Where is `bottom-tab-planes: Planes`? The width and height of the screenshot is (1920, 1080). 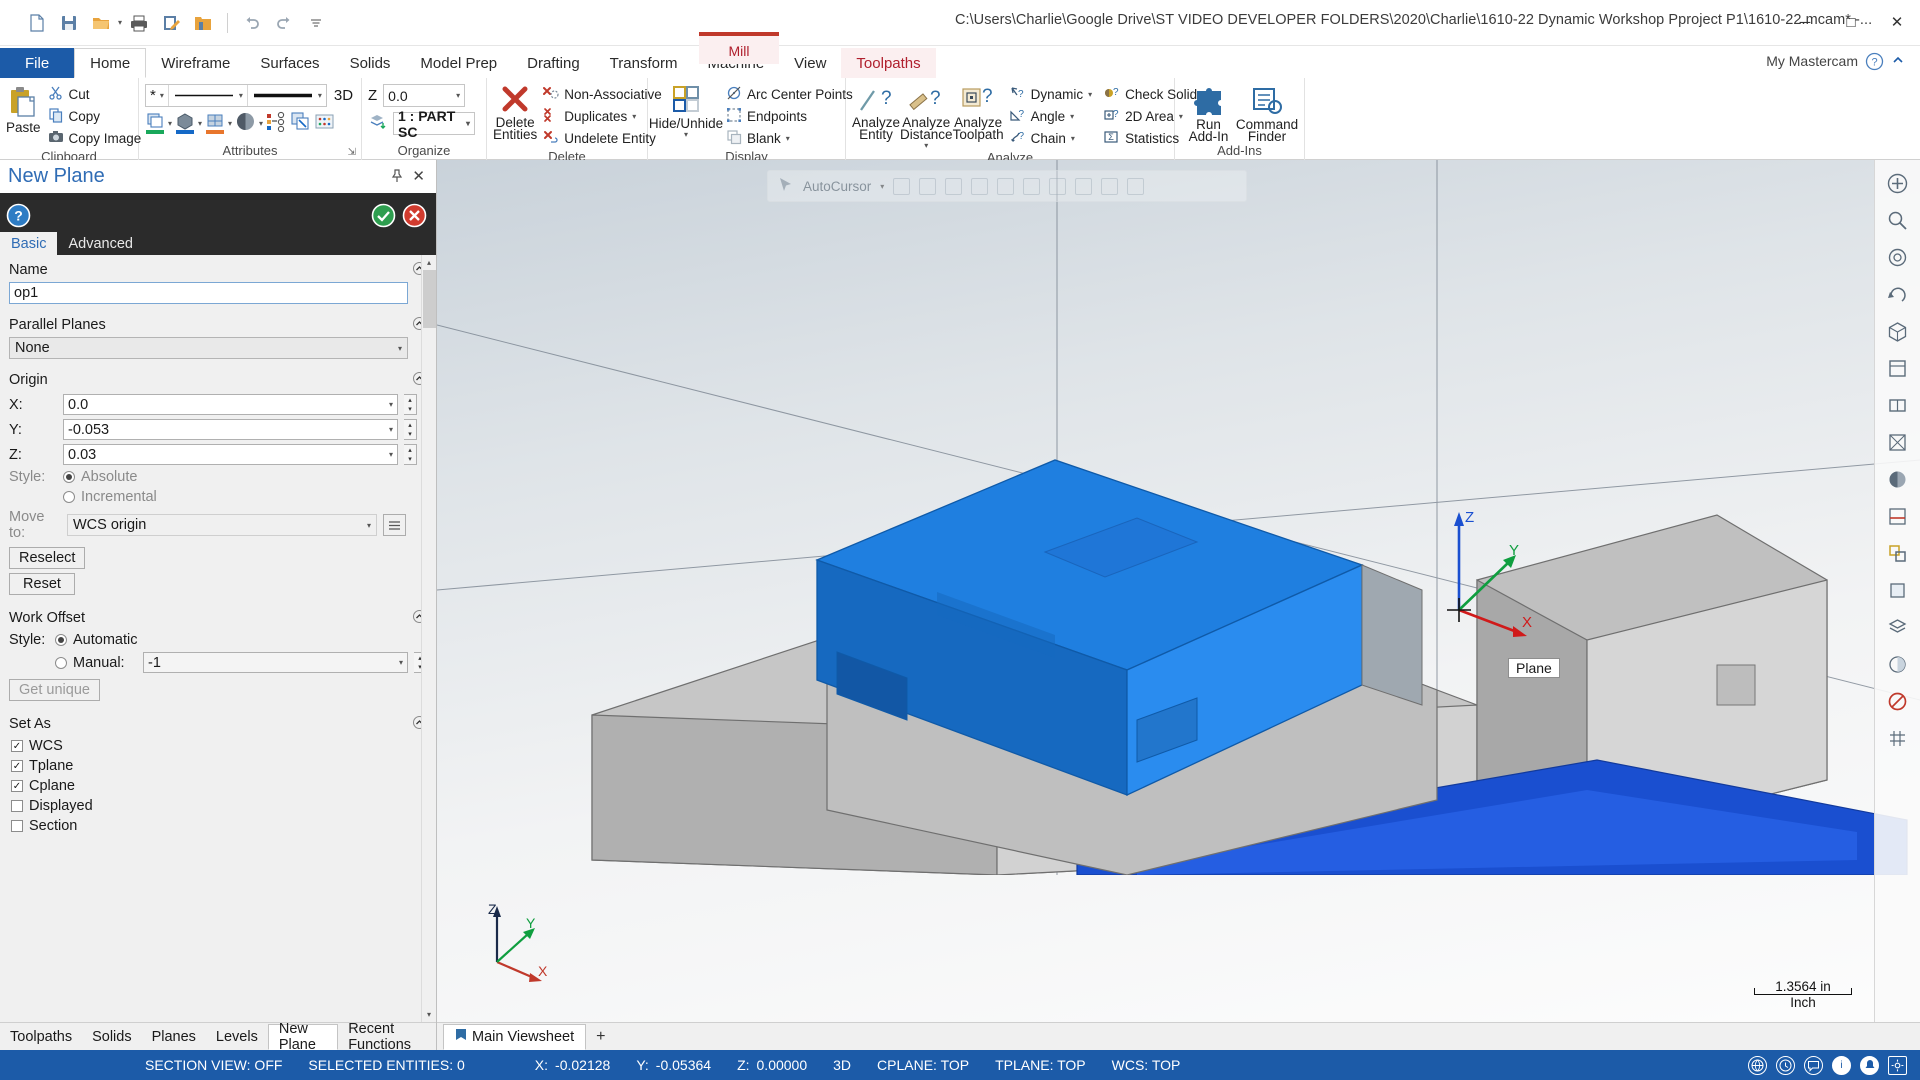 bottom-tab-planes: Planes is located at coordinates (174, 1037).